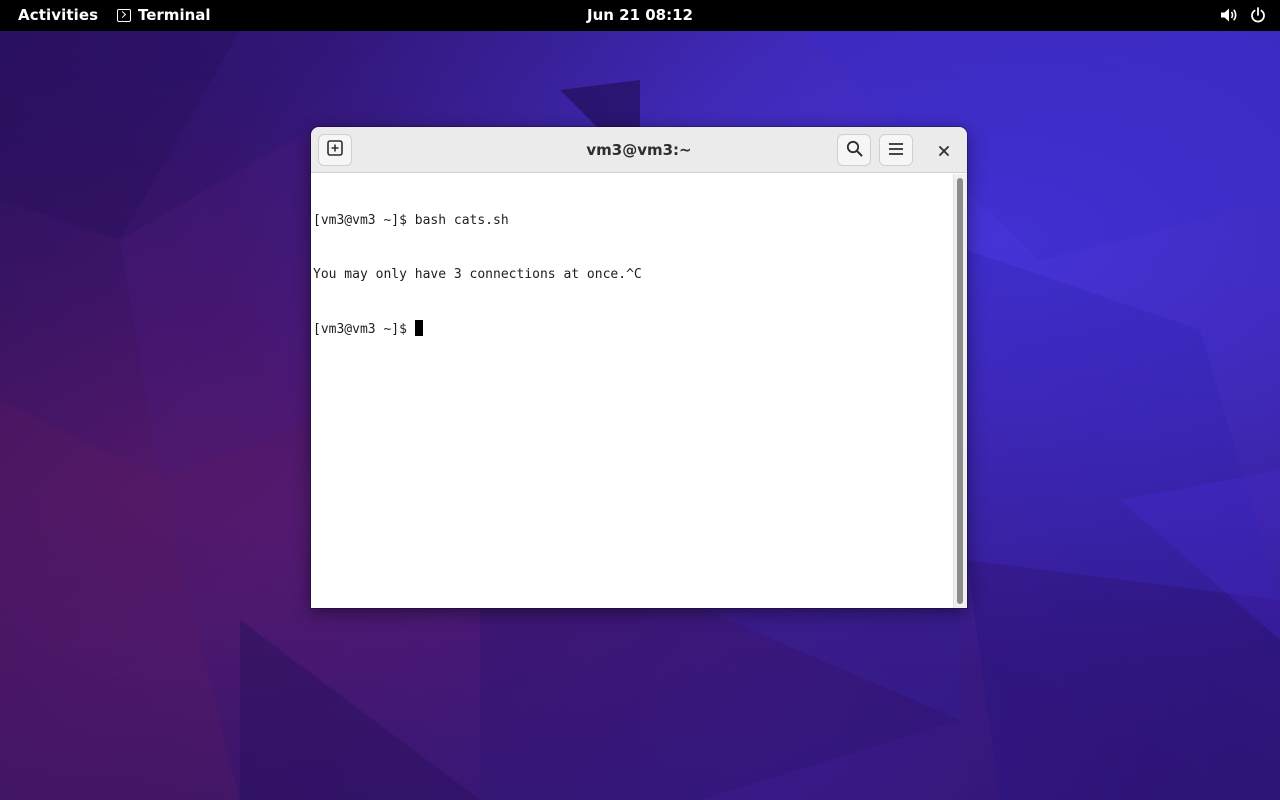  Describe the element at coordinates (418, 328) in the screenshot. I see `text-cursor` at that location.